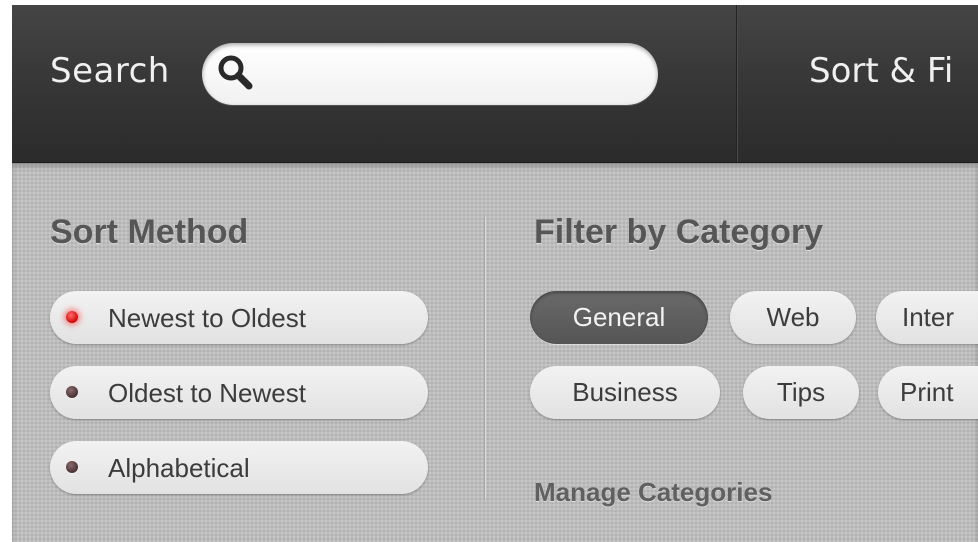  What do you see at coordinates (619, 317) in the screenshot?
I see `category-chip-general: General` at bounding box center [619, 317].